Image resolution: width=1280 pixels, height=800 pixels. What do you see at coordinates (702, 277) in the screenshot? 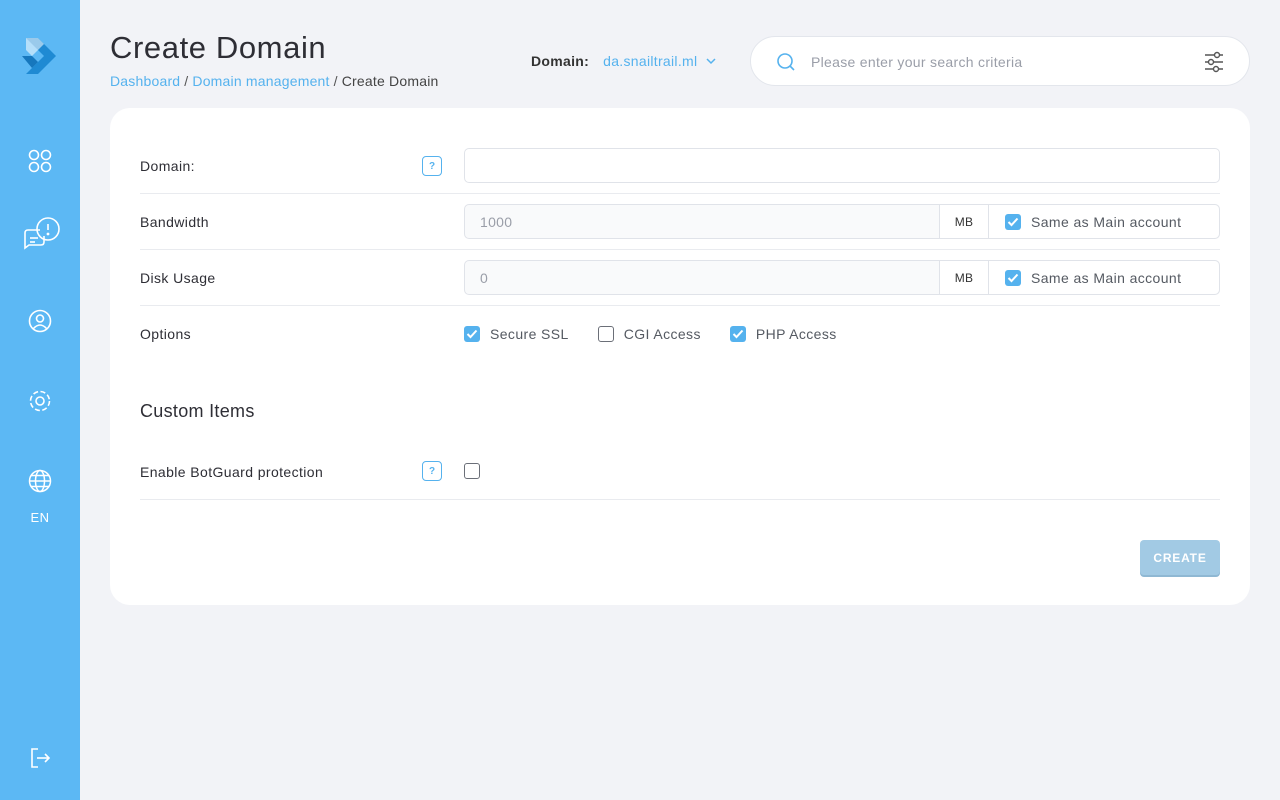
I see `disk-usage-input` at bounding box center [702, 277].